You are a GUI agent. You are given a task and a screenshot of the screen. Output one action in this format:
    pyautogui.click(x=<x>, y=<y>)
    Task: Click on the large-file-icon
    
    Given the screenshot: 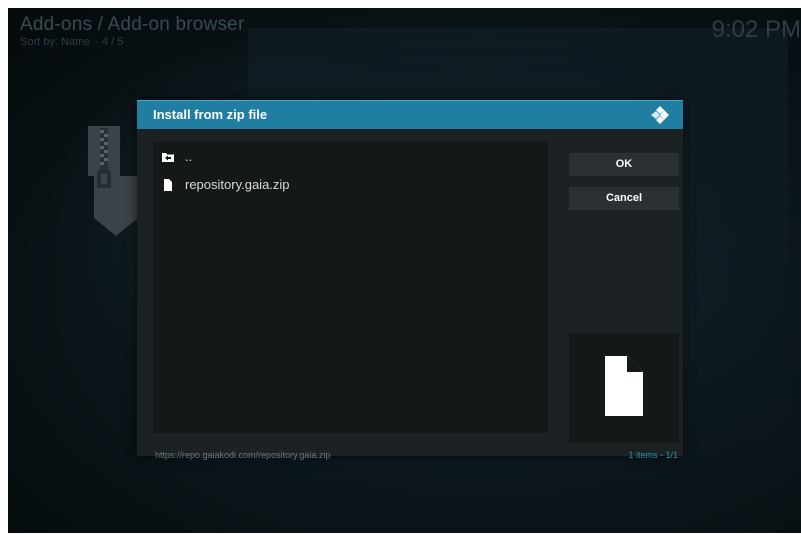 What is the action you would take?
    pyautogui.click(x=624, y=386)
    